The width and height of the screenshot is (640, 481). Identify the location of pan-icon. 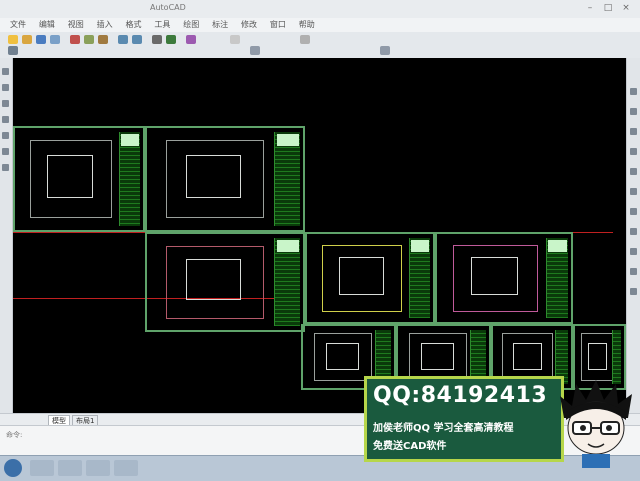
(157, 39).